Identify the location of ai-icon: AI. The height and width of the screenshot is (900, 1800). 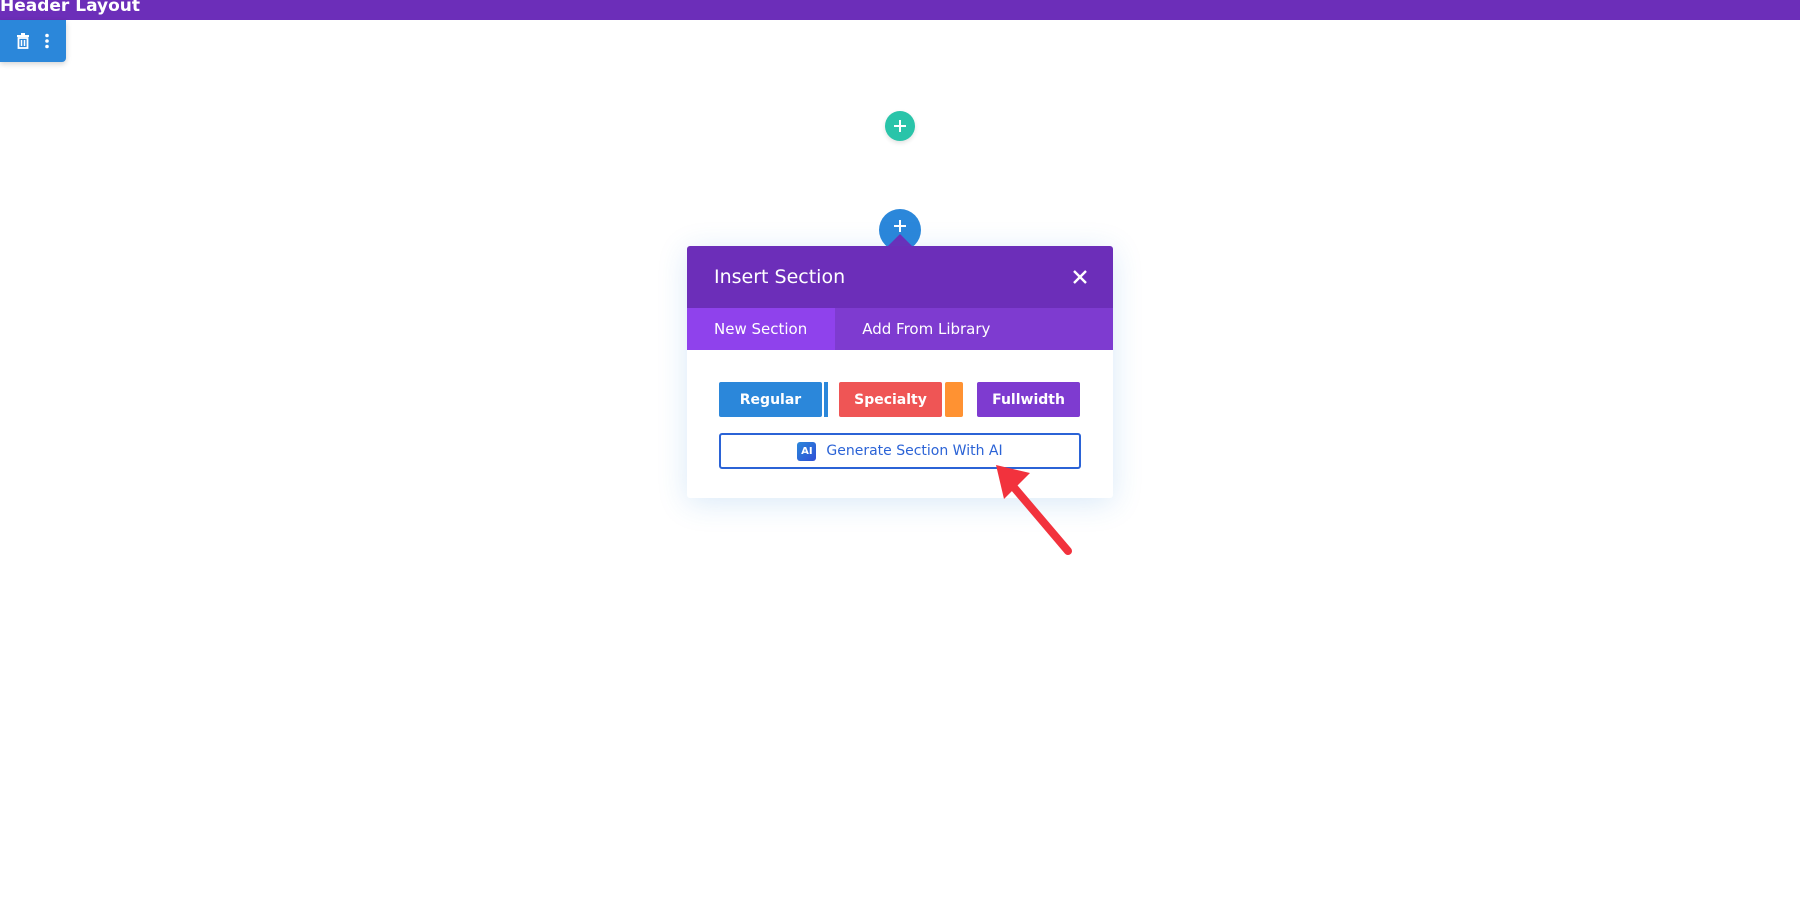
(807, 451).